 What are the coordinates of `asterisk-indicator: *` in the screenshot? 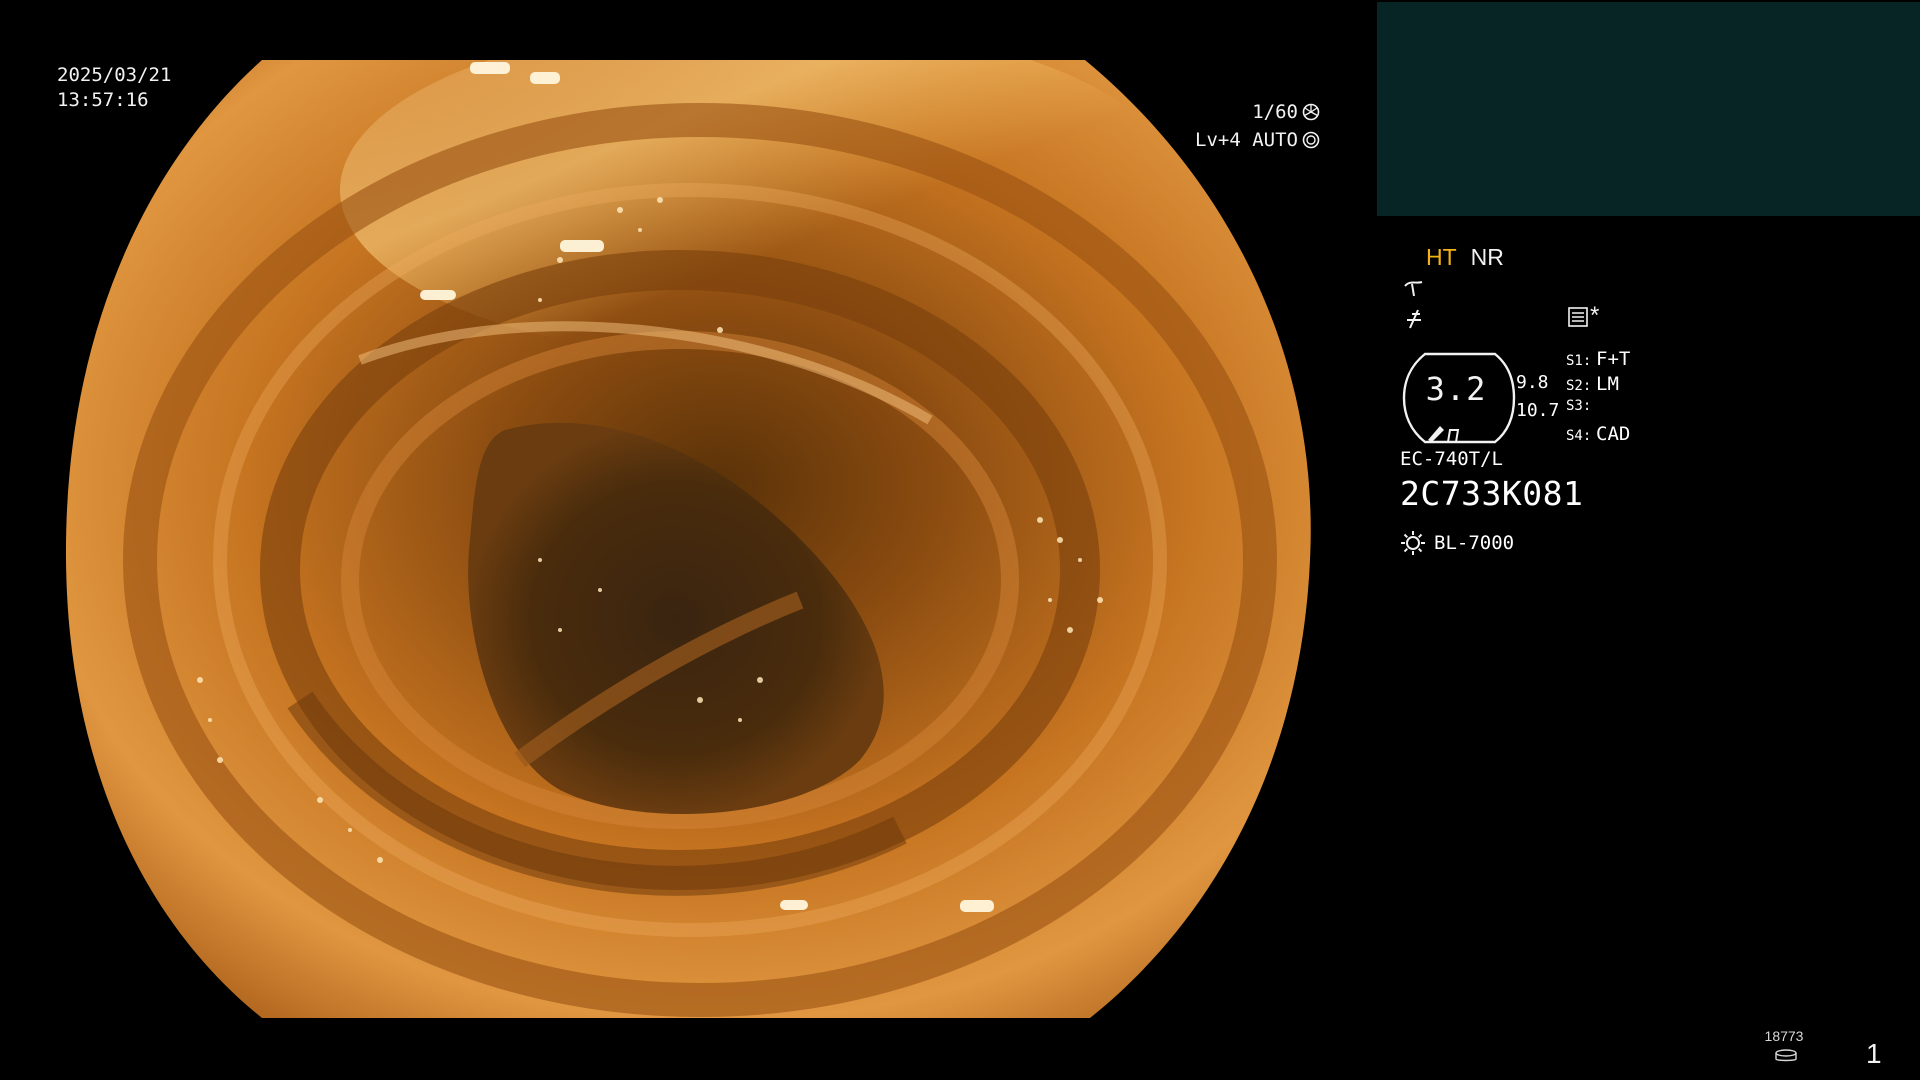 It's located at (1595, 315).